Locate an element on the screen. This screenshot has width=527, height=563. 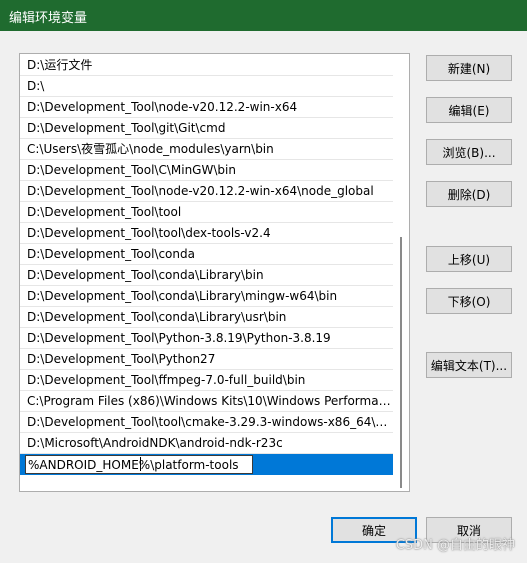
path-list-item: D:\Development_Tool\conda\Library\bin is located at coordinates (206, 275).